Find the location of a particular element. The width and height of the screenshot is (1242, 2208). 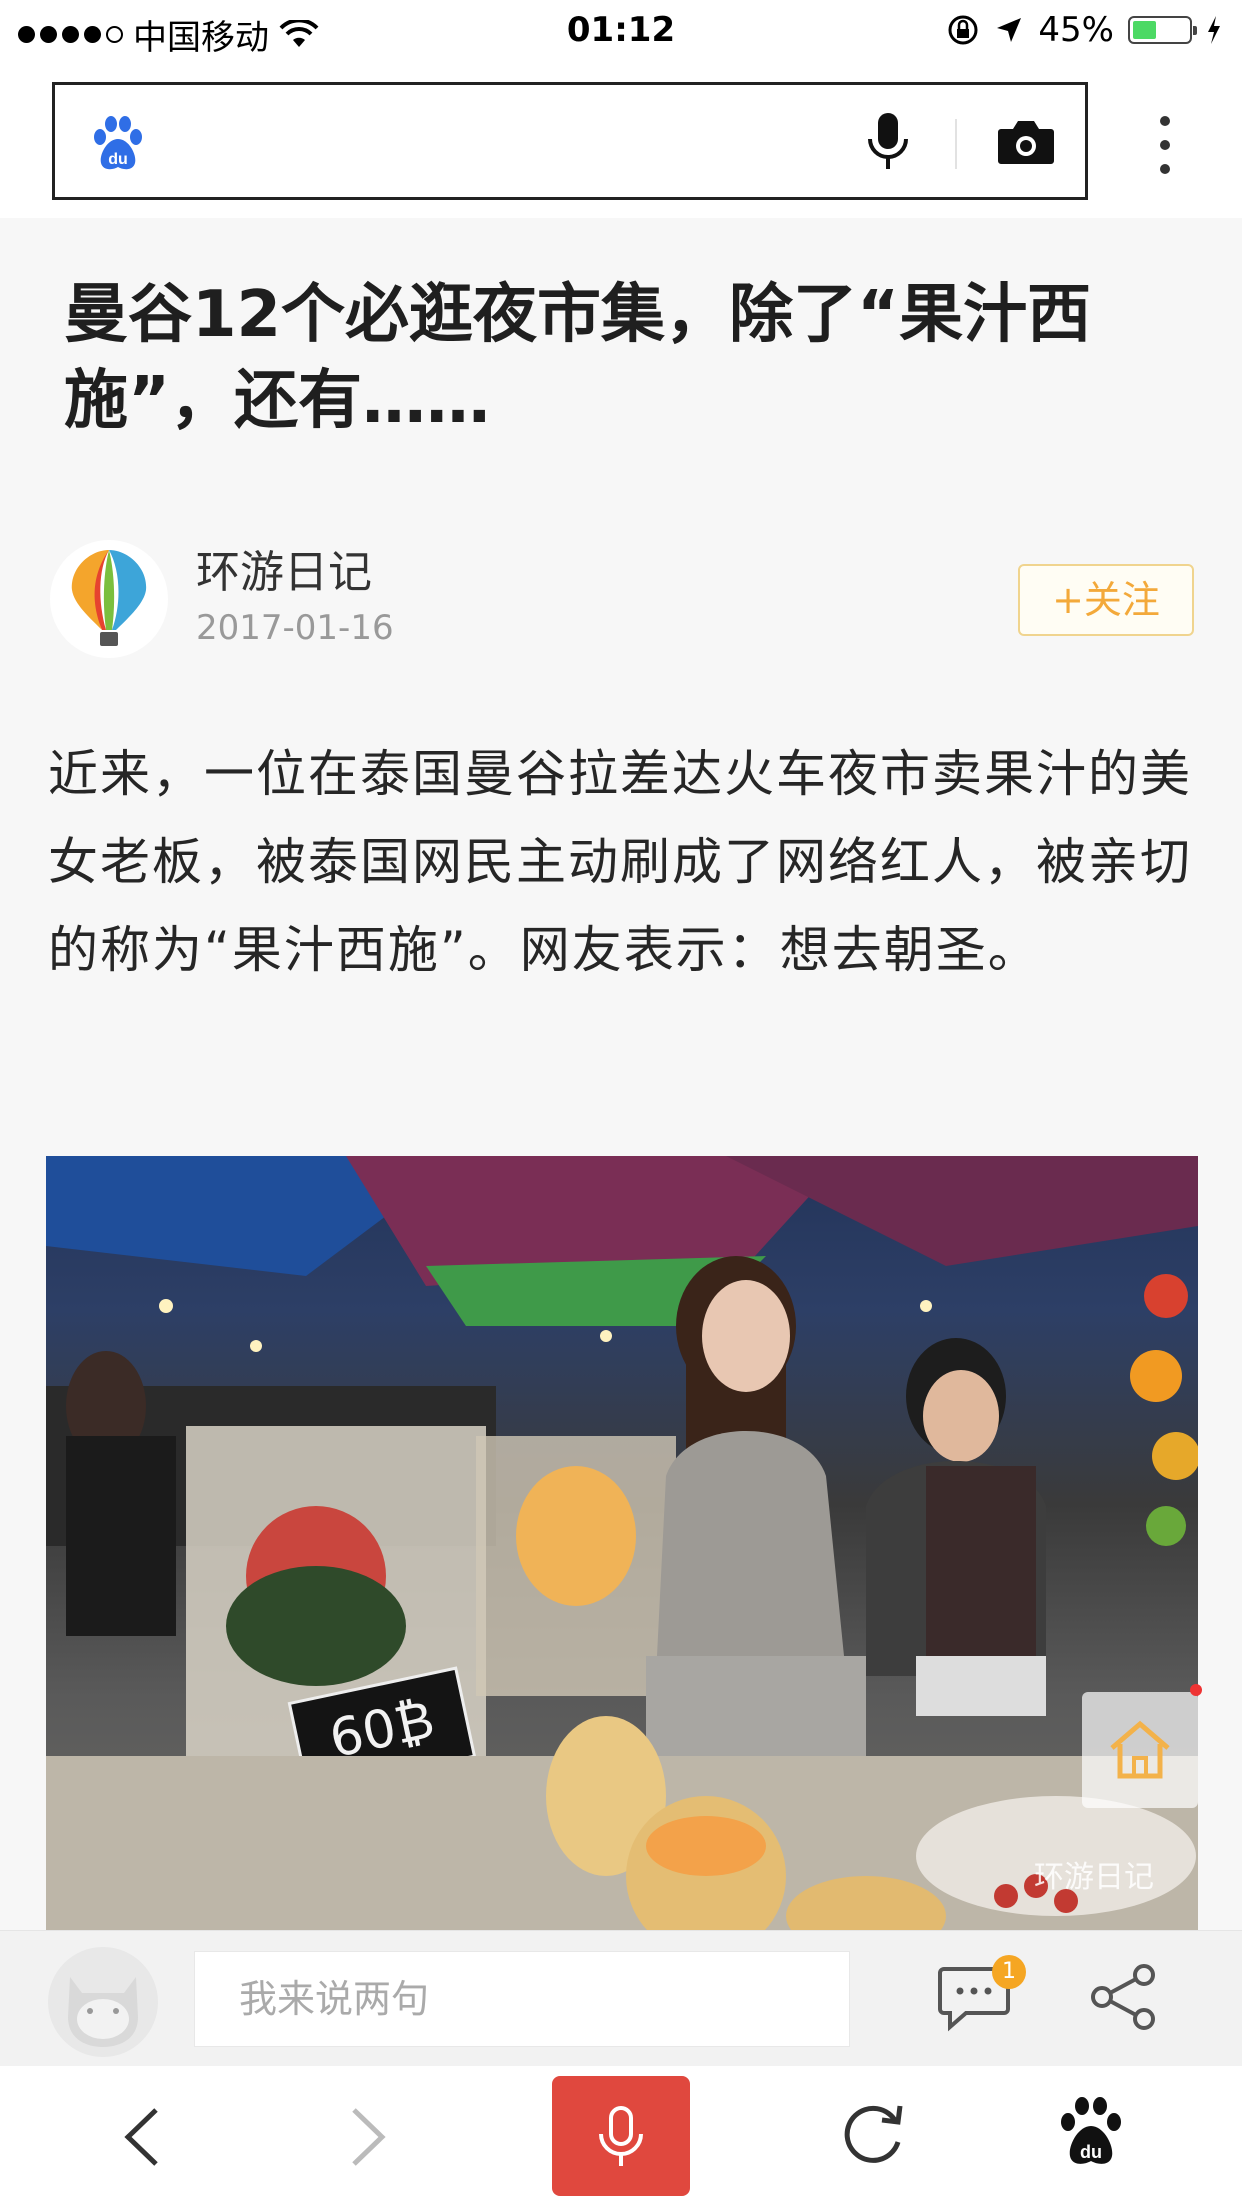

comment-count-badge: 1 is located at coordinates (1009, 1972).